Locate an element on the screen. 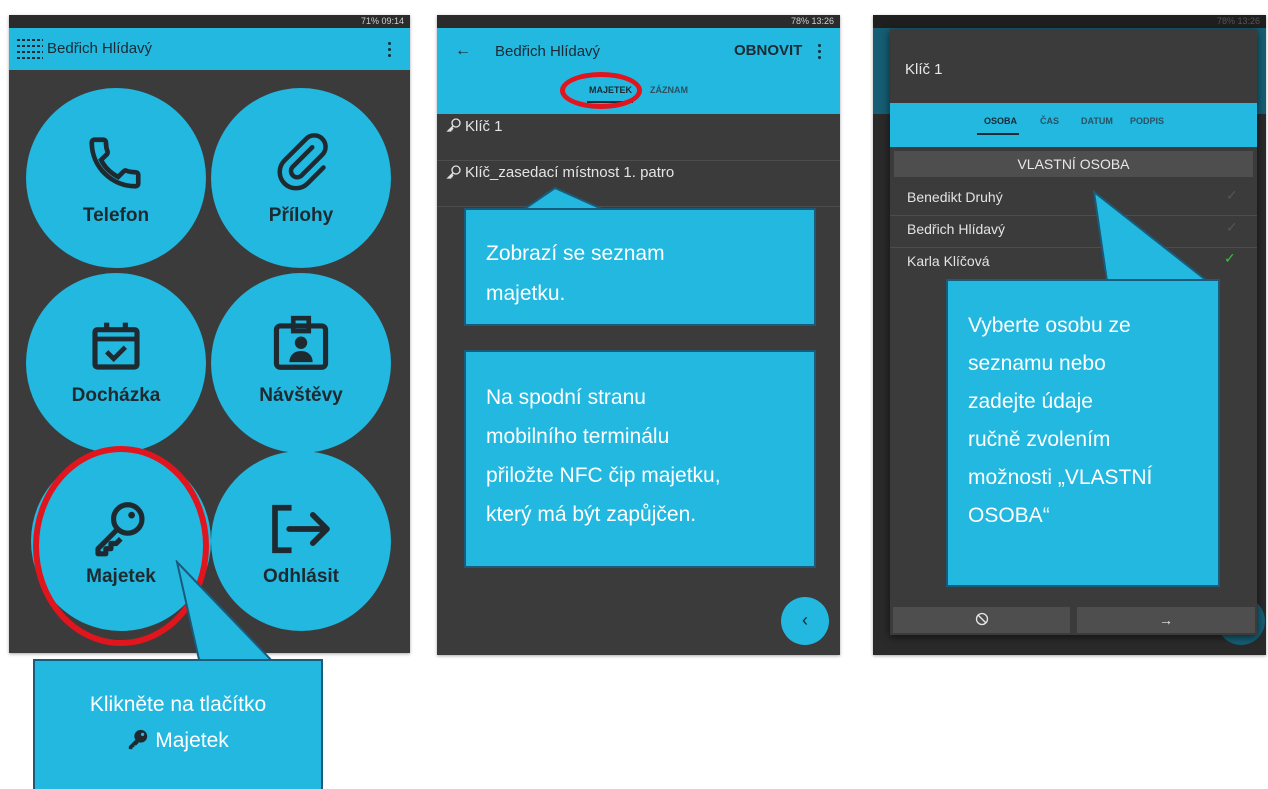 Image resolution: width=1268 pixels, height=789 pixels. callout-text-line: Vyberte osobu ze is located at coordinates (1049, 325).